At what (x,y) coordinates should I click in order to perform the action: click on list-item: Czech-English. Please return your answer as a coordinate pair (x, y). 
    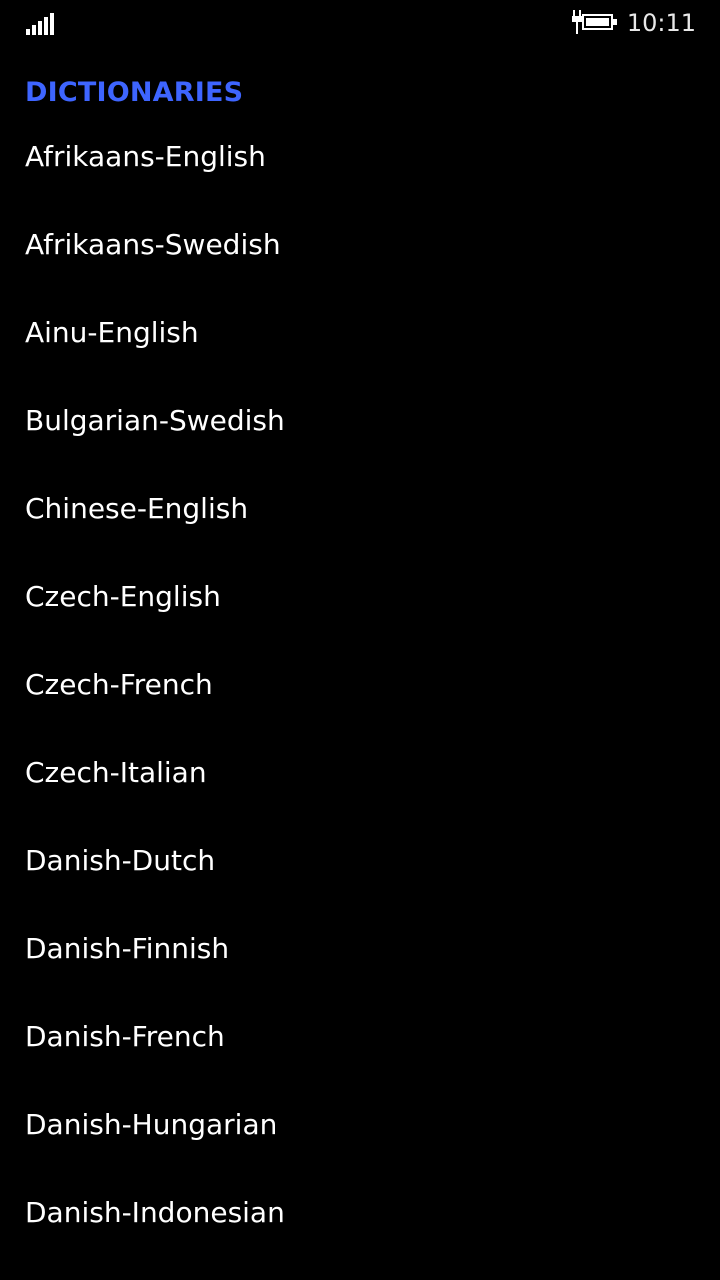
    Looking at the image, I should click on (360, 616).